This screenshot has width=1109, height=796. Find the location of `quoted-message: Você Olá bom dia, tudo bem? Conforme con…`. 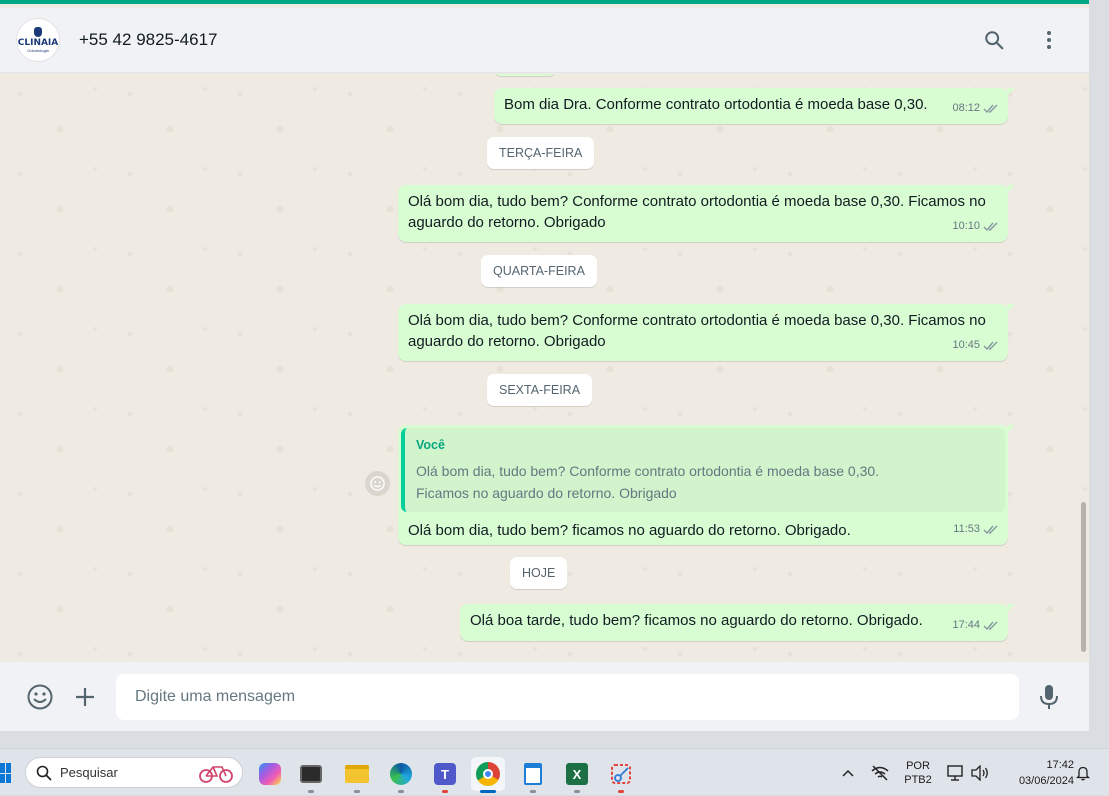

quoted-message: Você Olá bom dia, tudo bem? Conforme con… is located at coordinates (703, 470).